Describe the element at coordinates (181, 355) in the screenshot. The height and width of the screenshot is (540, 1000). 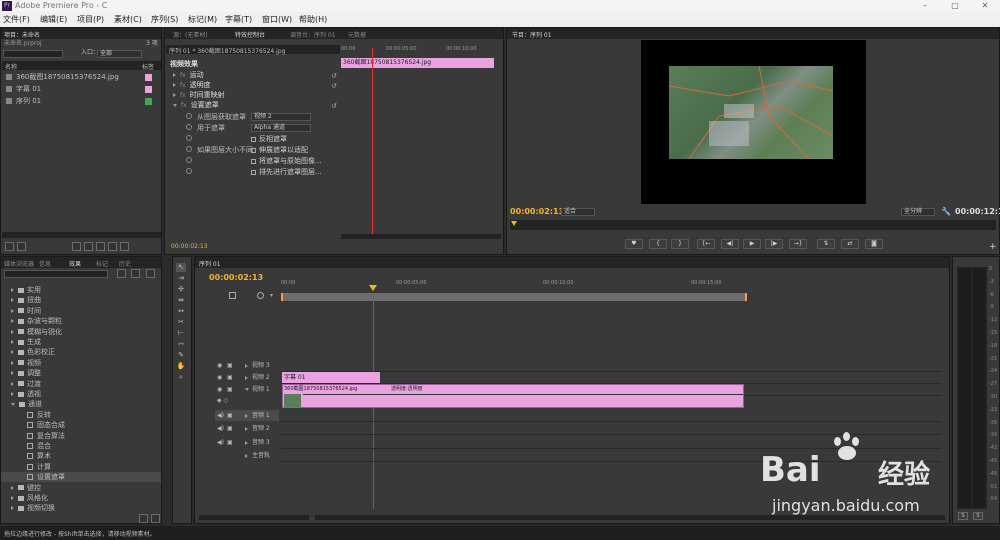
I see `pen-tool-icon: ✎` at that location.